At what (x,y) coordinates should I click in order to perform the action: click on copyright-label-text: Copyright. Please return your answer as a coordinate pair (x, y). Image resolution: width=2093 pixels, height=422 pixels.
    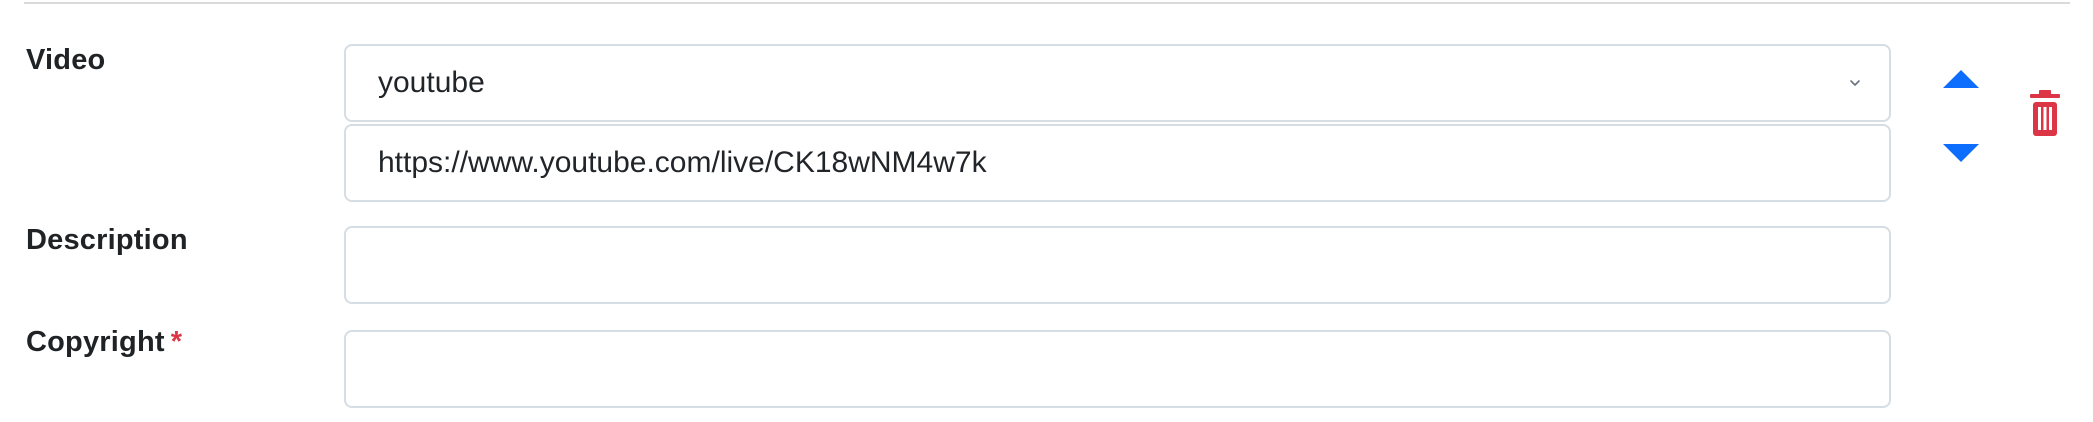
    Looking at the image, I should click on (95, 342).